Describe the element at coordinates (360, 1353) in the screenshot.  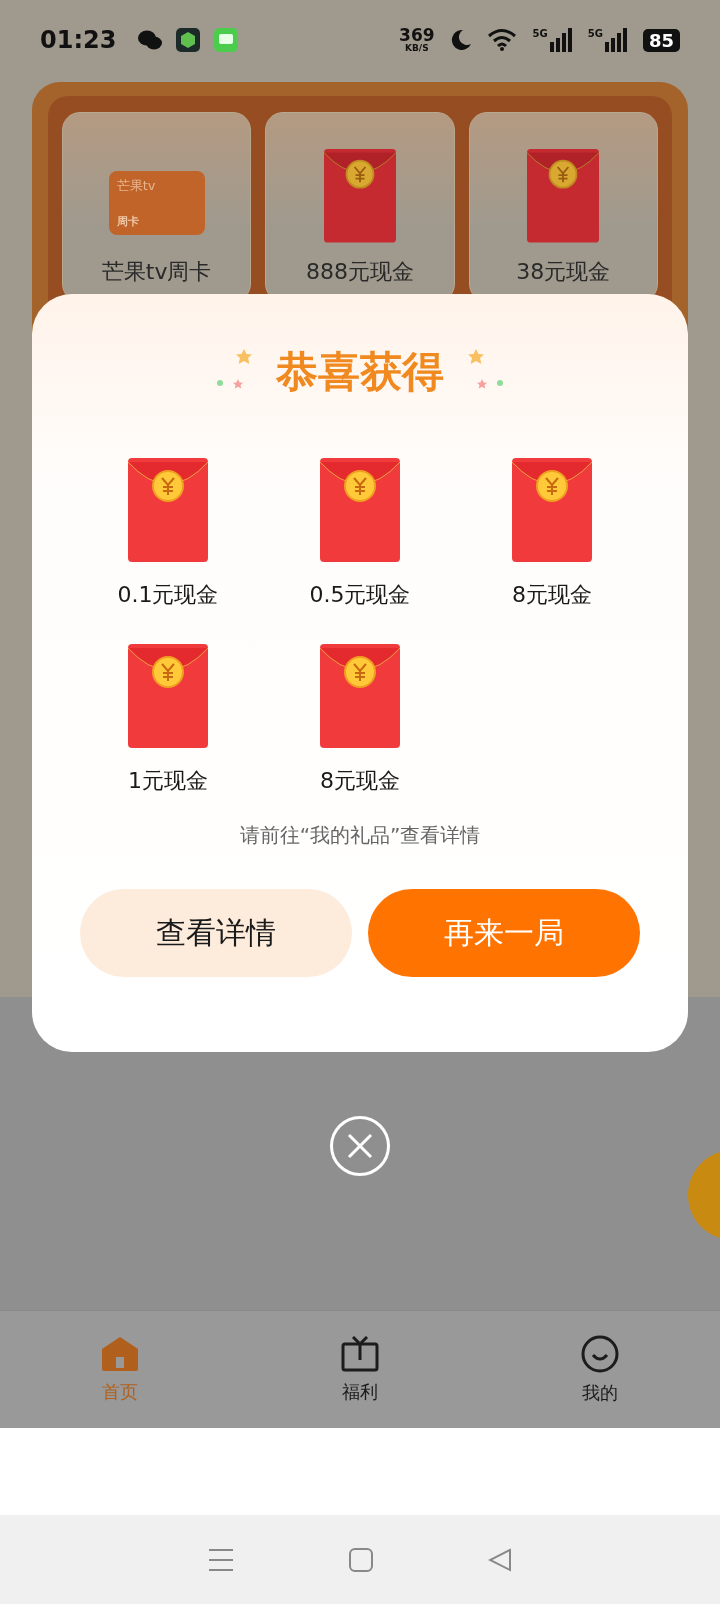
I see `tv-icon` at that location.